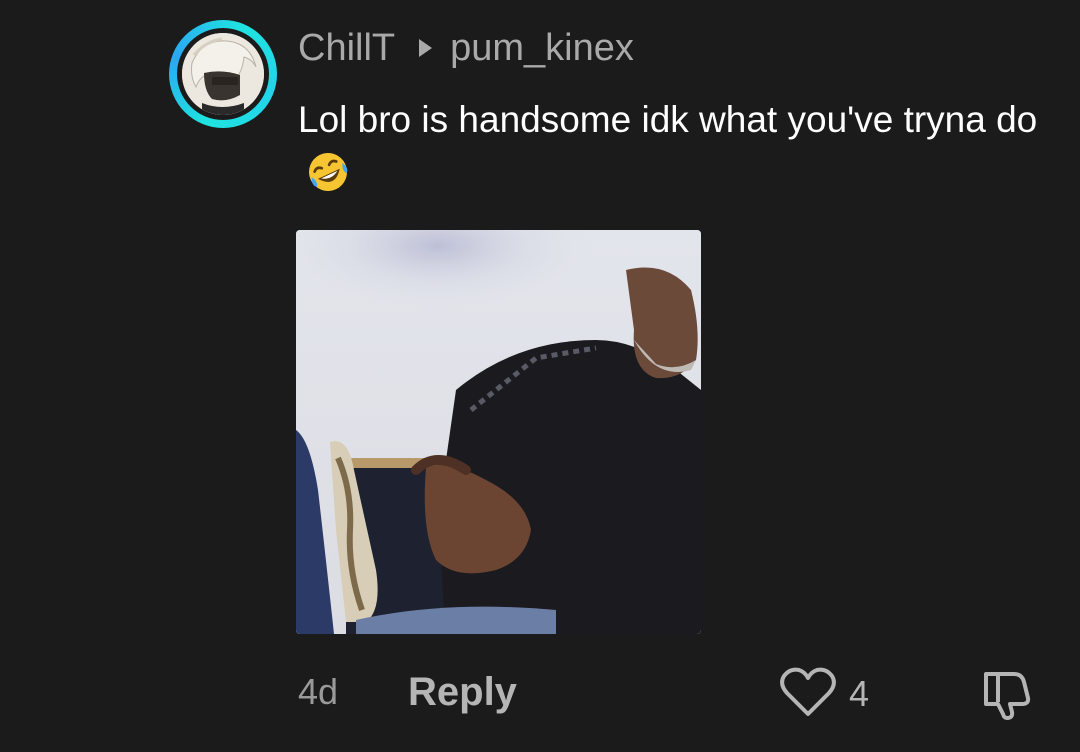 This screenshot has height=752, width=1080. I want to click on avatar-border, so click(223, 74).